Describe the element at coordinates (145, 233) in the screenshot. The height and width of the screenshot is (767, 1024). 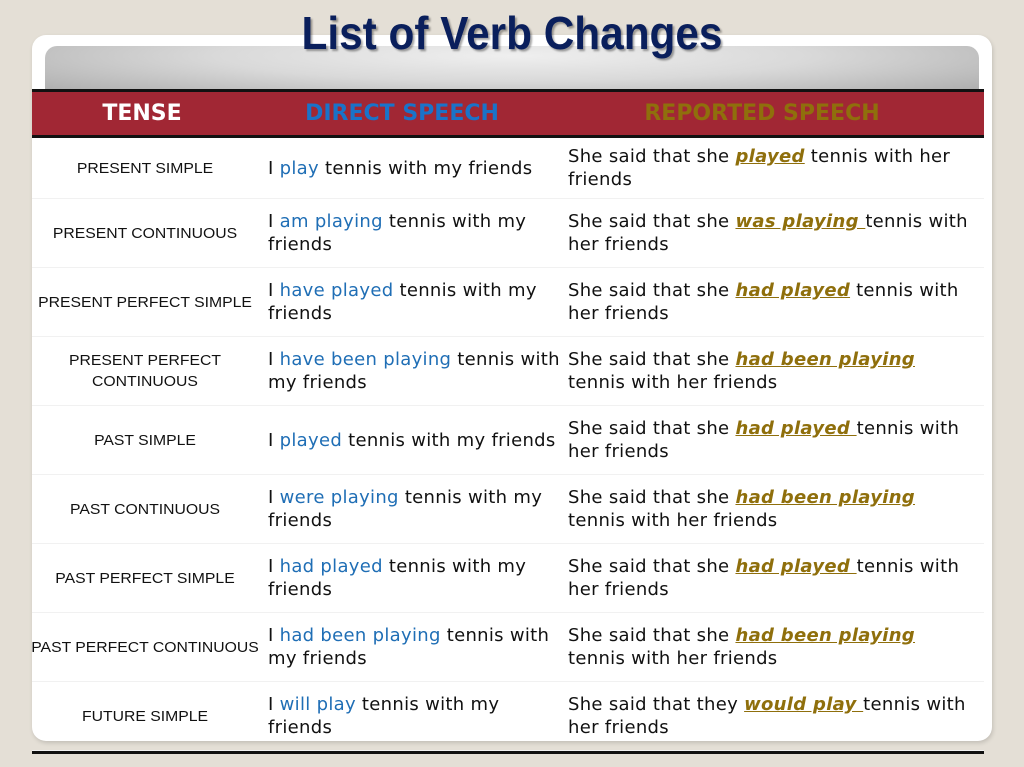
I see `tense-cell: PRESENT CONTINUOUS` at that location.